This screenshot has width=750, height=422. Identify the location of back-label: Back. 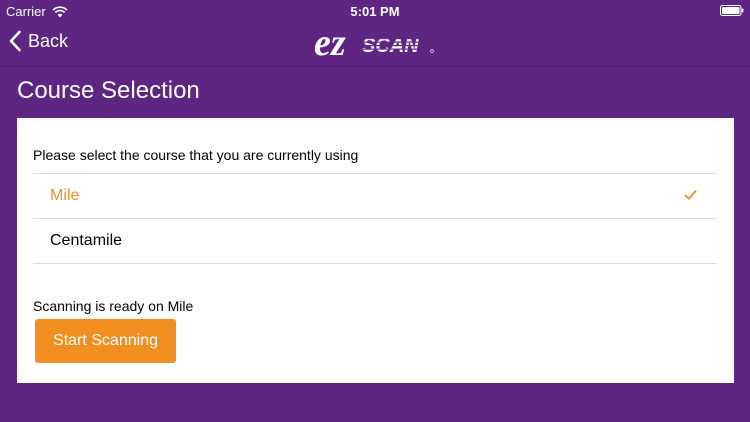
(48, 40).